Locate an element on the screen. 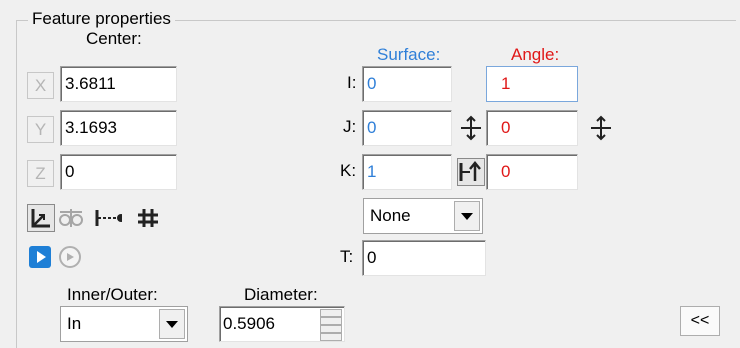 This screenshot has width=740, height=348. center-label: Center: is located at coordinates (114, 38).